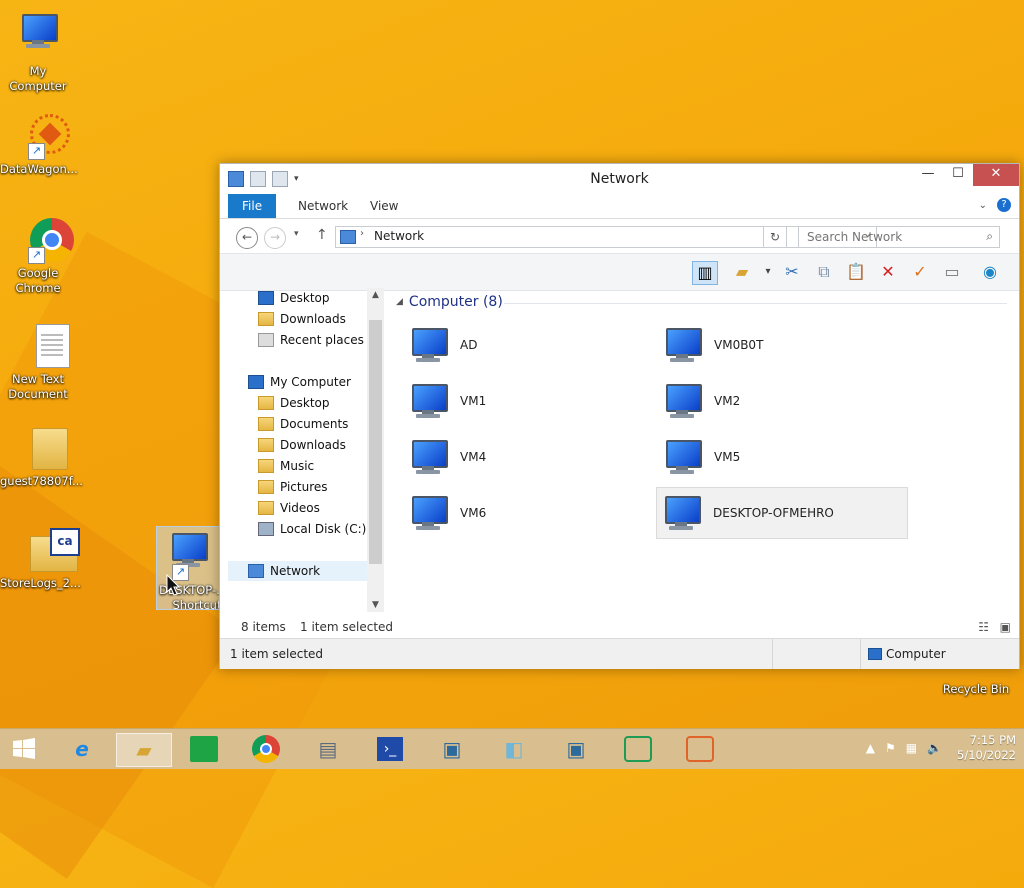  What do you see at coordinates (293, 487) in the screenshot?
I see `nav-item-pictures: Pictures` at bounding box center [293, 487].